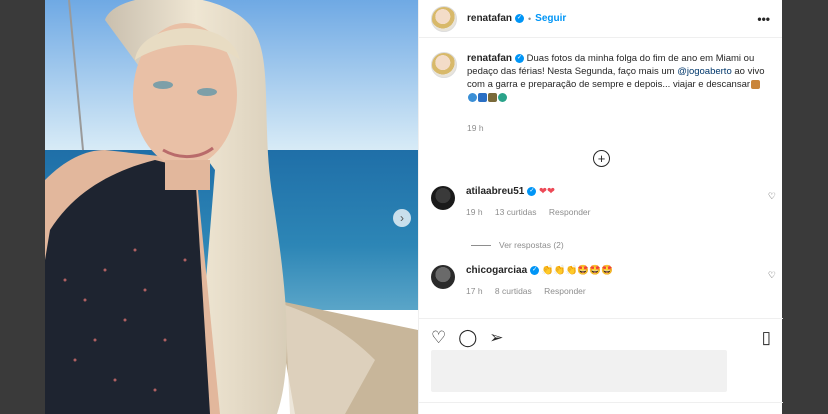 This screenshot has height=414, width=828. What do you see at coordinates (474, 291) in the screenshot?
I see `comment-time: 17 h` at bounding box center [474, 291].